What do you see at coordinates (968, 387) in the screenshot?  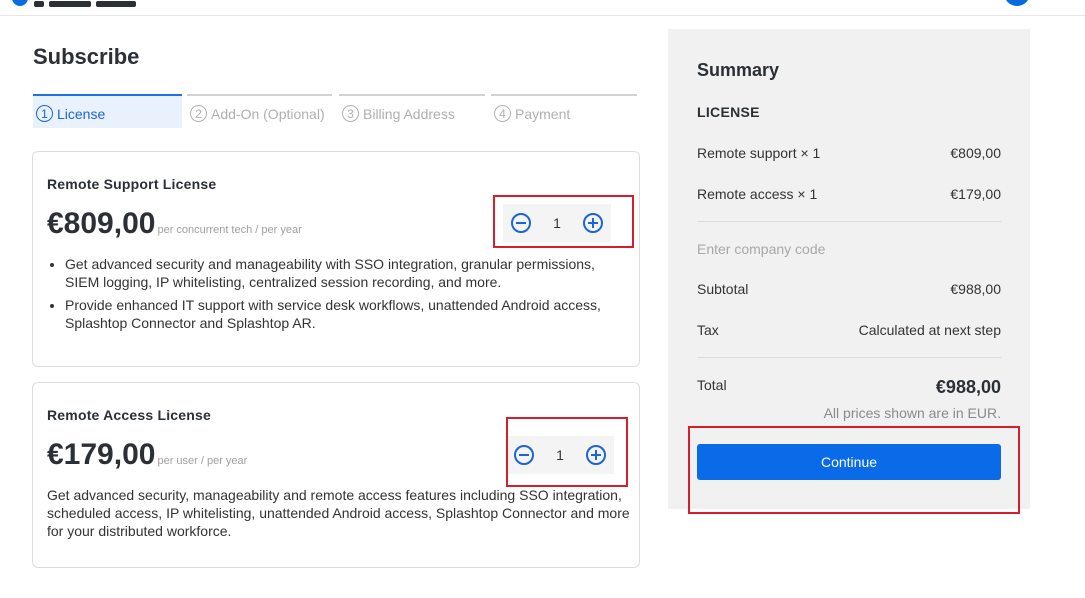 I see `total-amount: €988,00` at bounding box center [968, 387].